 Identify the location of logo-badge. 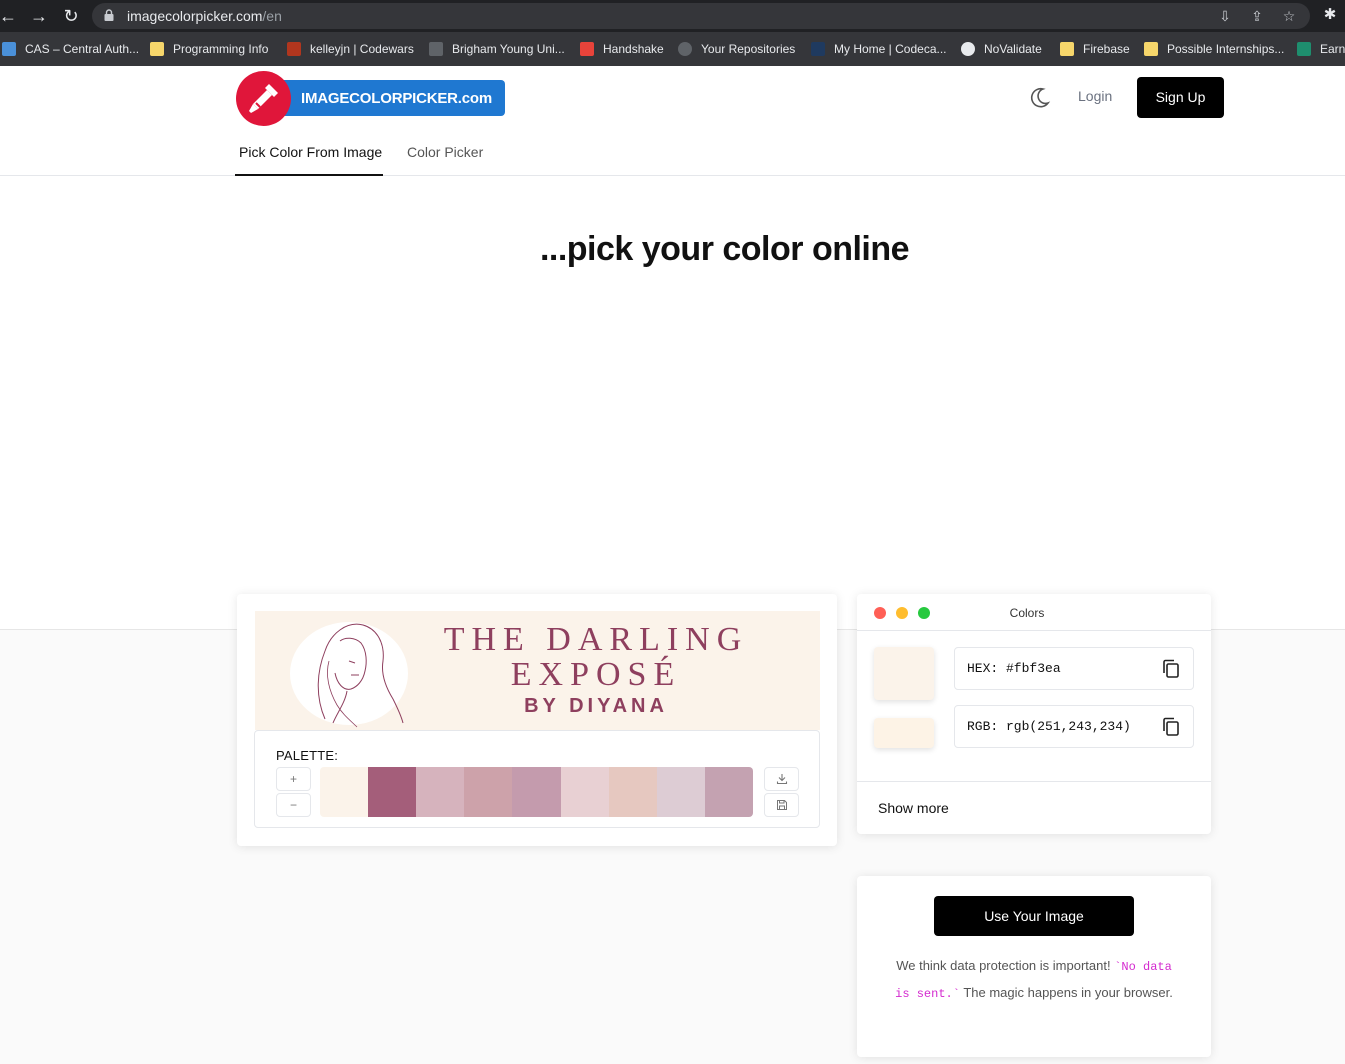
(263, 98).